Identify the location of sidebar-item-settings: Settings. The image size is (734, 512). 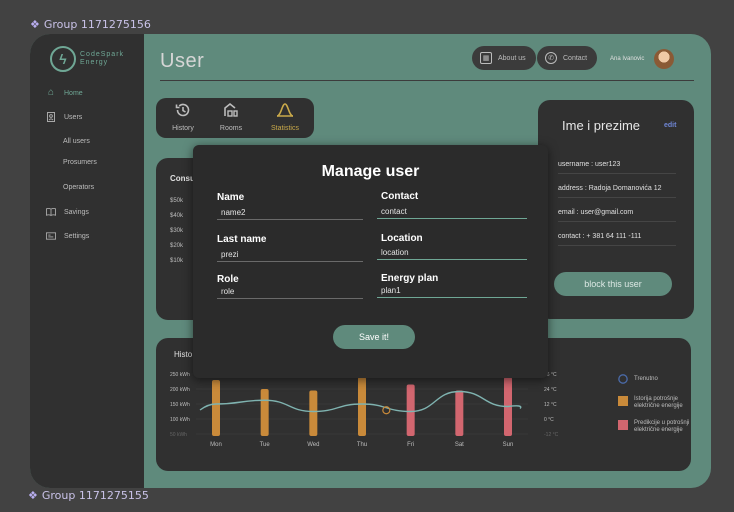
(67, 236).